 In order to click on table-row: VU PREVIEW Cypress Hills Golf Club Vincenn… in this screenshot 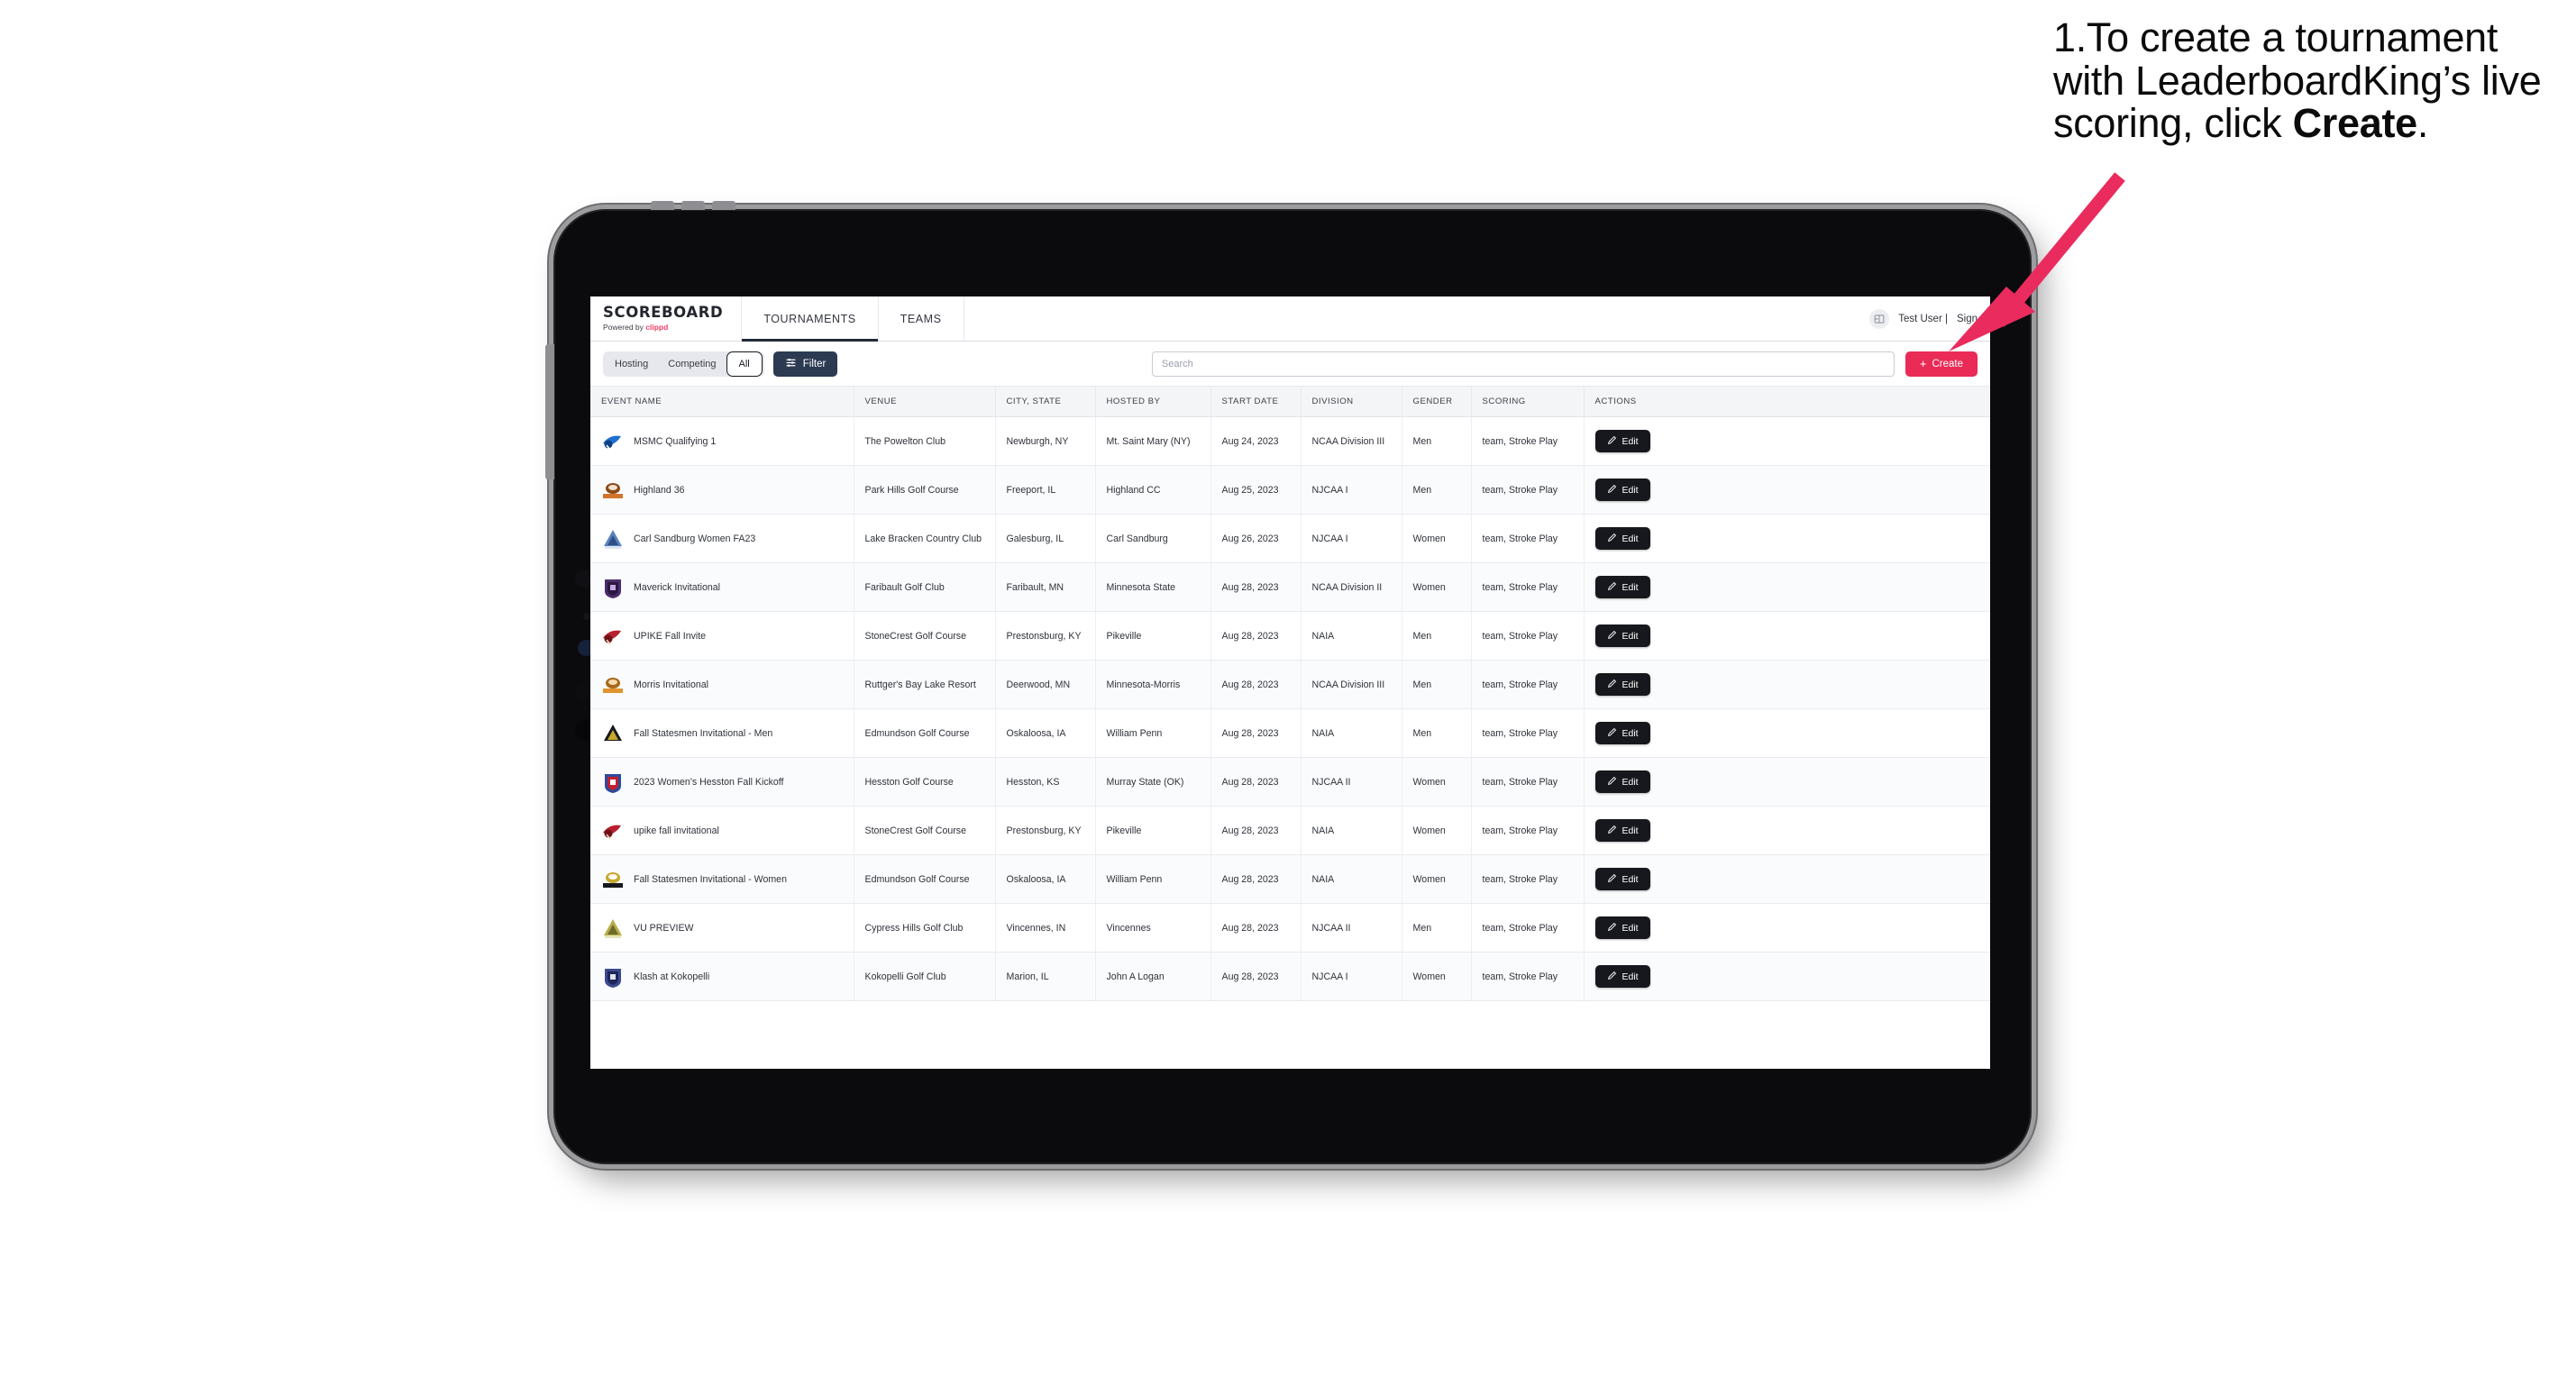, I will do `click(1290, 928)`.